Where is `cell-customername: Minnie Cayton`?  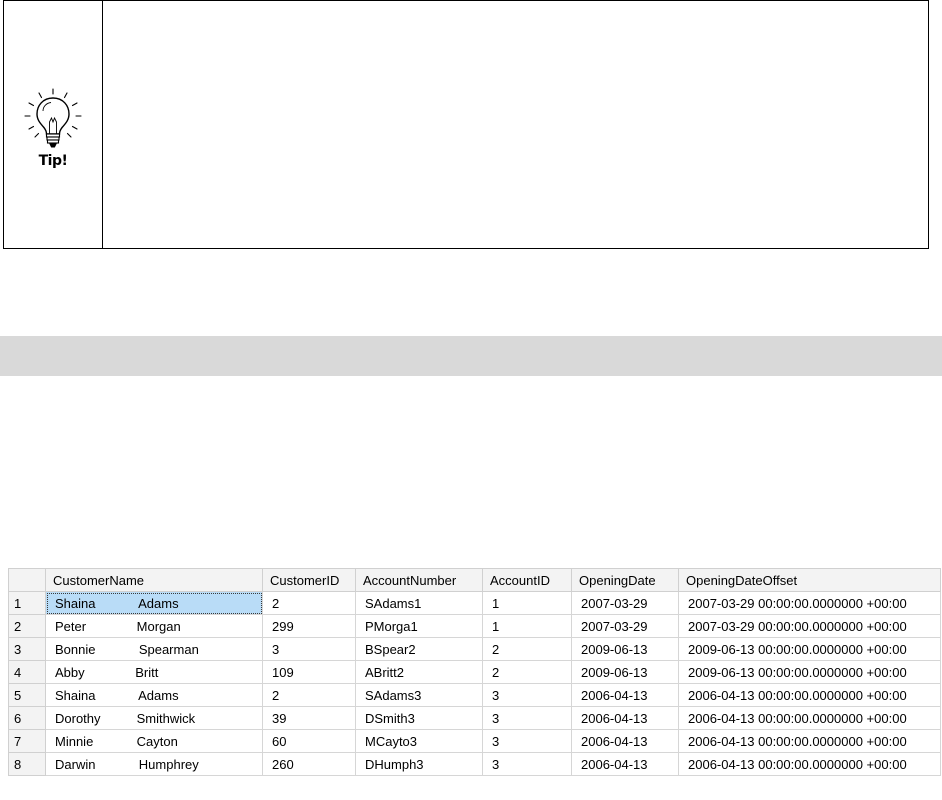 cell-customername: Minnie Cayton is located at coordinates (154, 741).